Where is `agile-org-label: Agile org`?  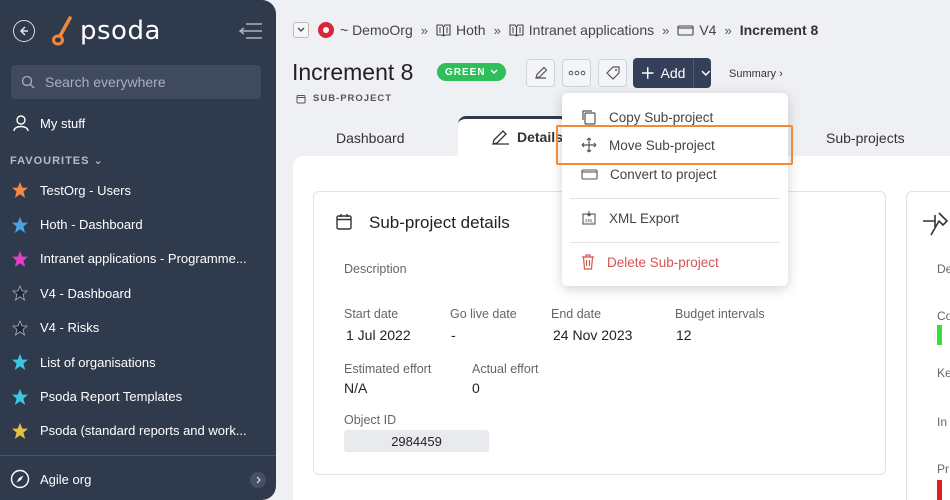 agile-org-label: Agile org is located at coordinates (66, 479).